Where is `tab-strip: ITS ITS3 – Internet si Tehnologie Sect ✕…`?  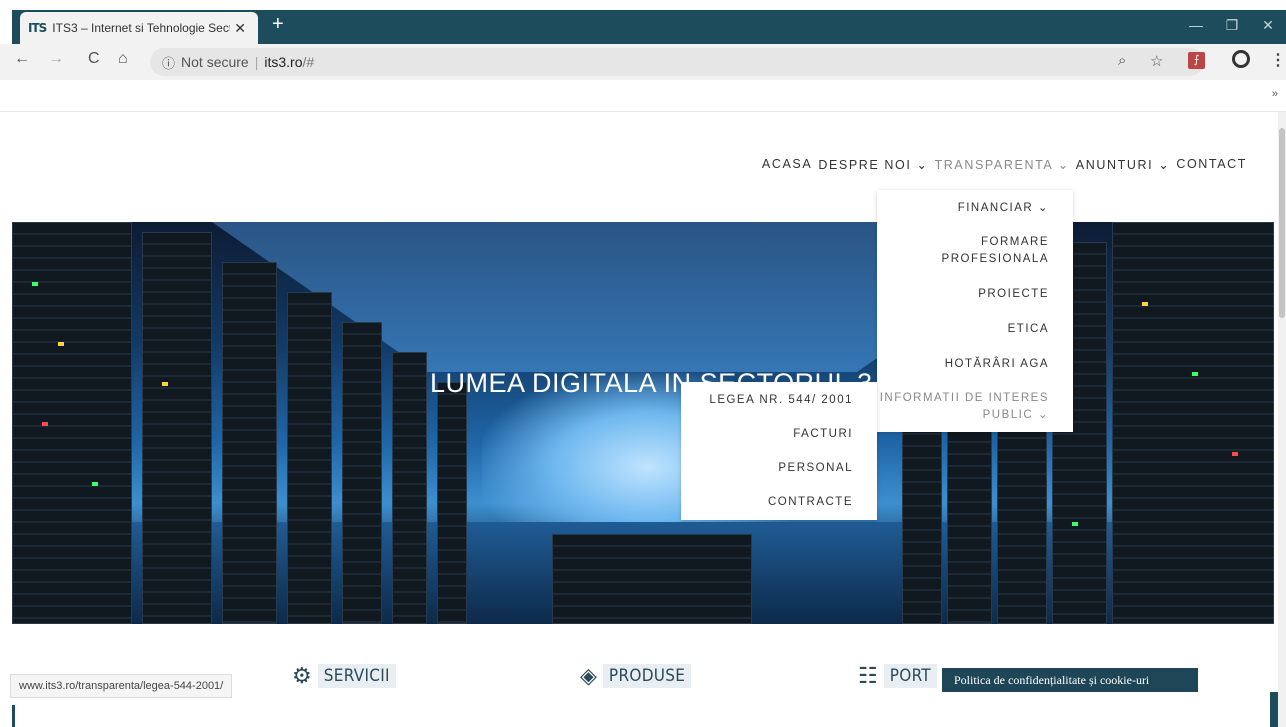
tab-strip: ITS ITS3 – Internet si Tehnologie Sect ✕… is located at coordinates (643, 22).